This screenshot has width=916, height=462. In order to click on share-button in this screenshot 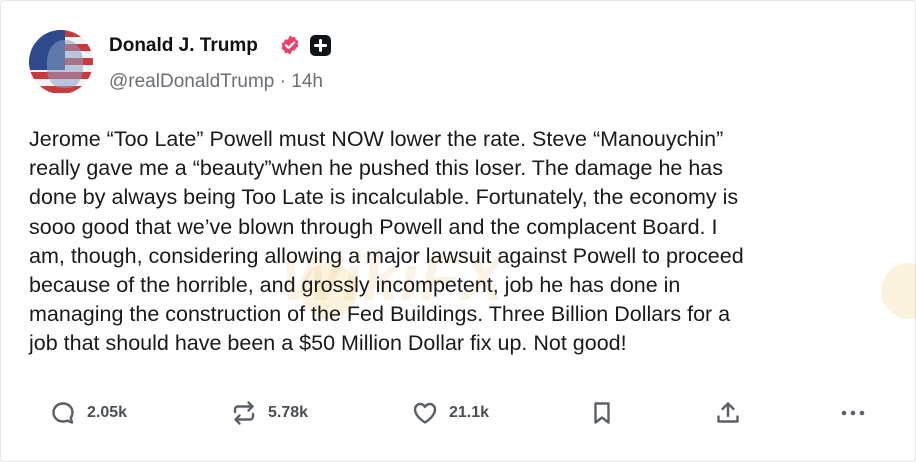, I will do `click(728, 413)`.